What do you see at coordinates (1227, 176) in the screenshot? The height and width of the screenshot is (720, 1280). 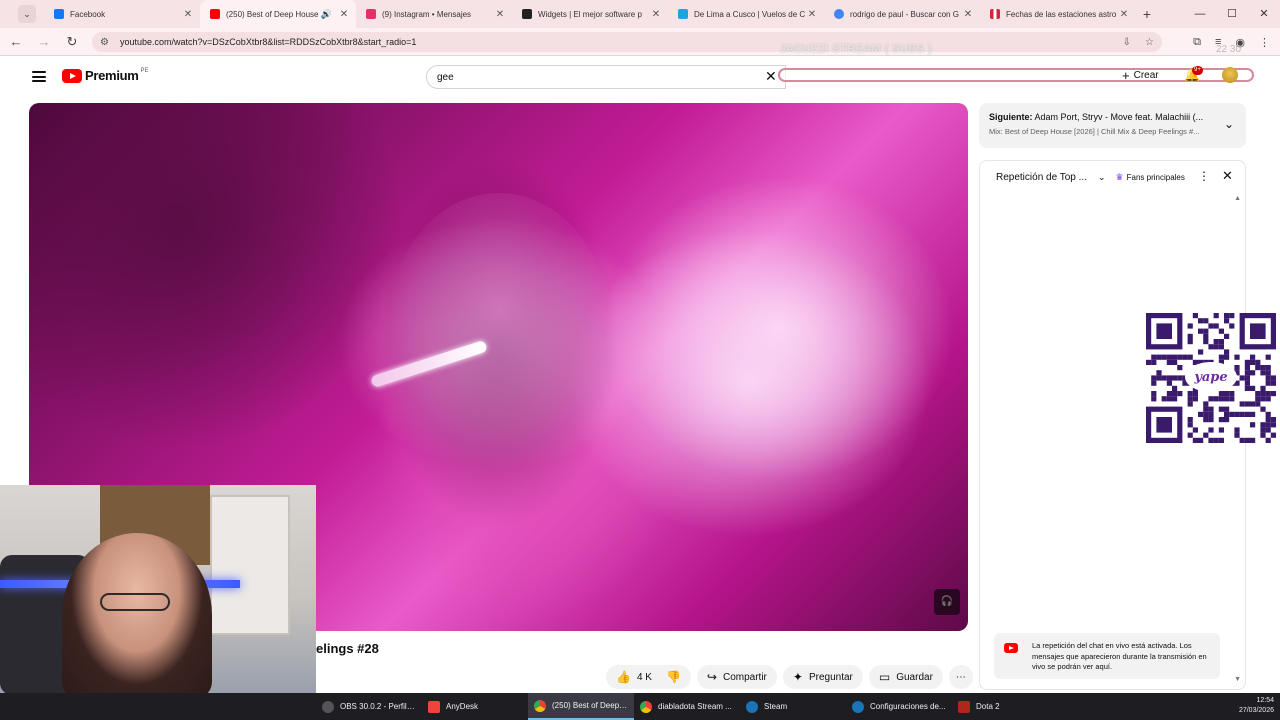 I see `close-chat-icon: ✕` at bounding box center [1227, 176].